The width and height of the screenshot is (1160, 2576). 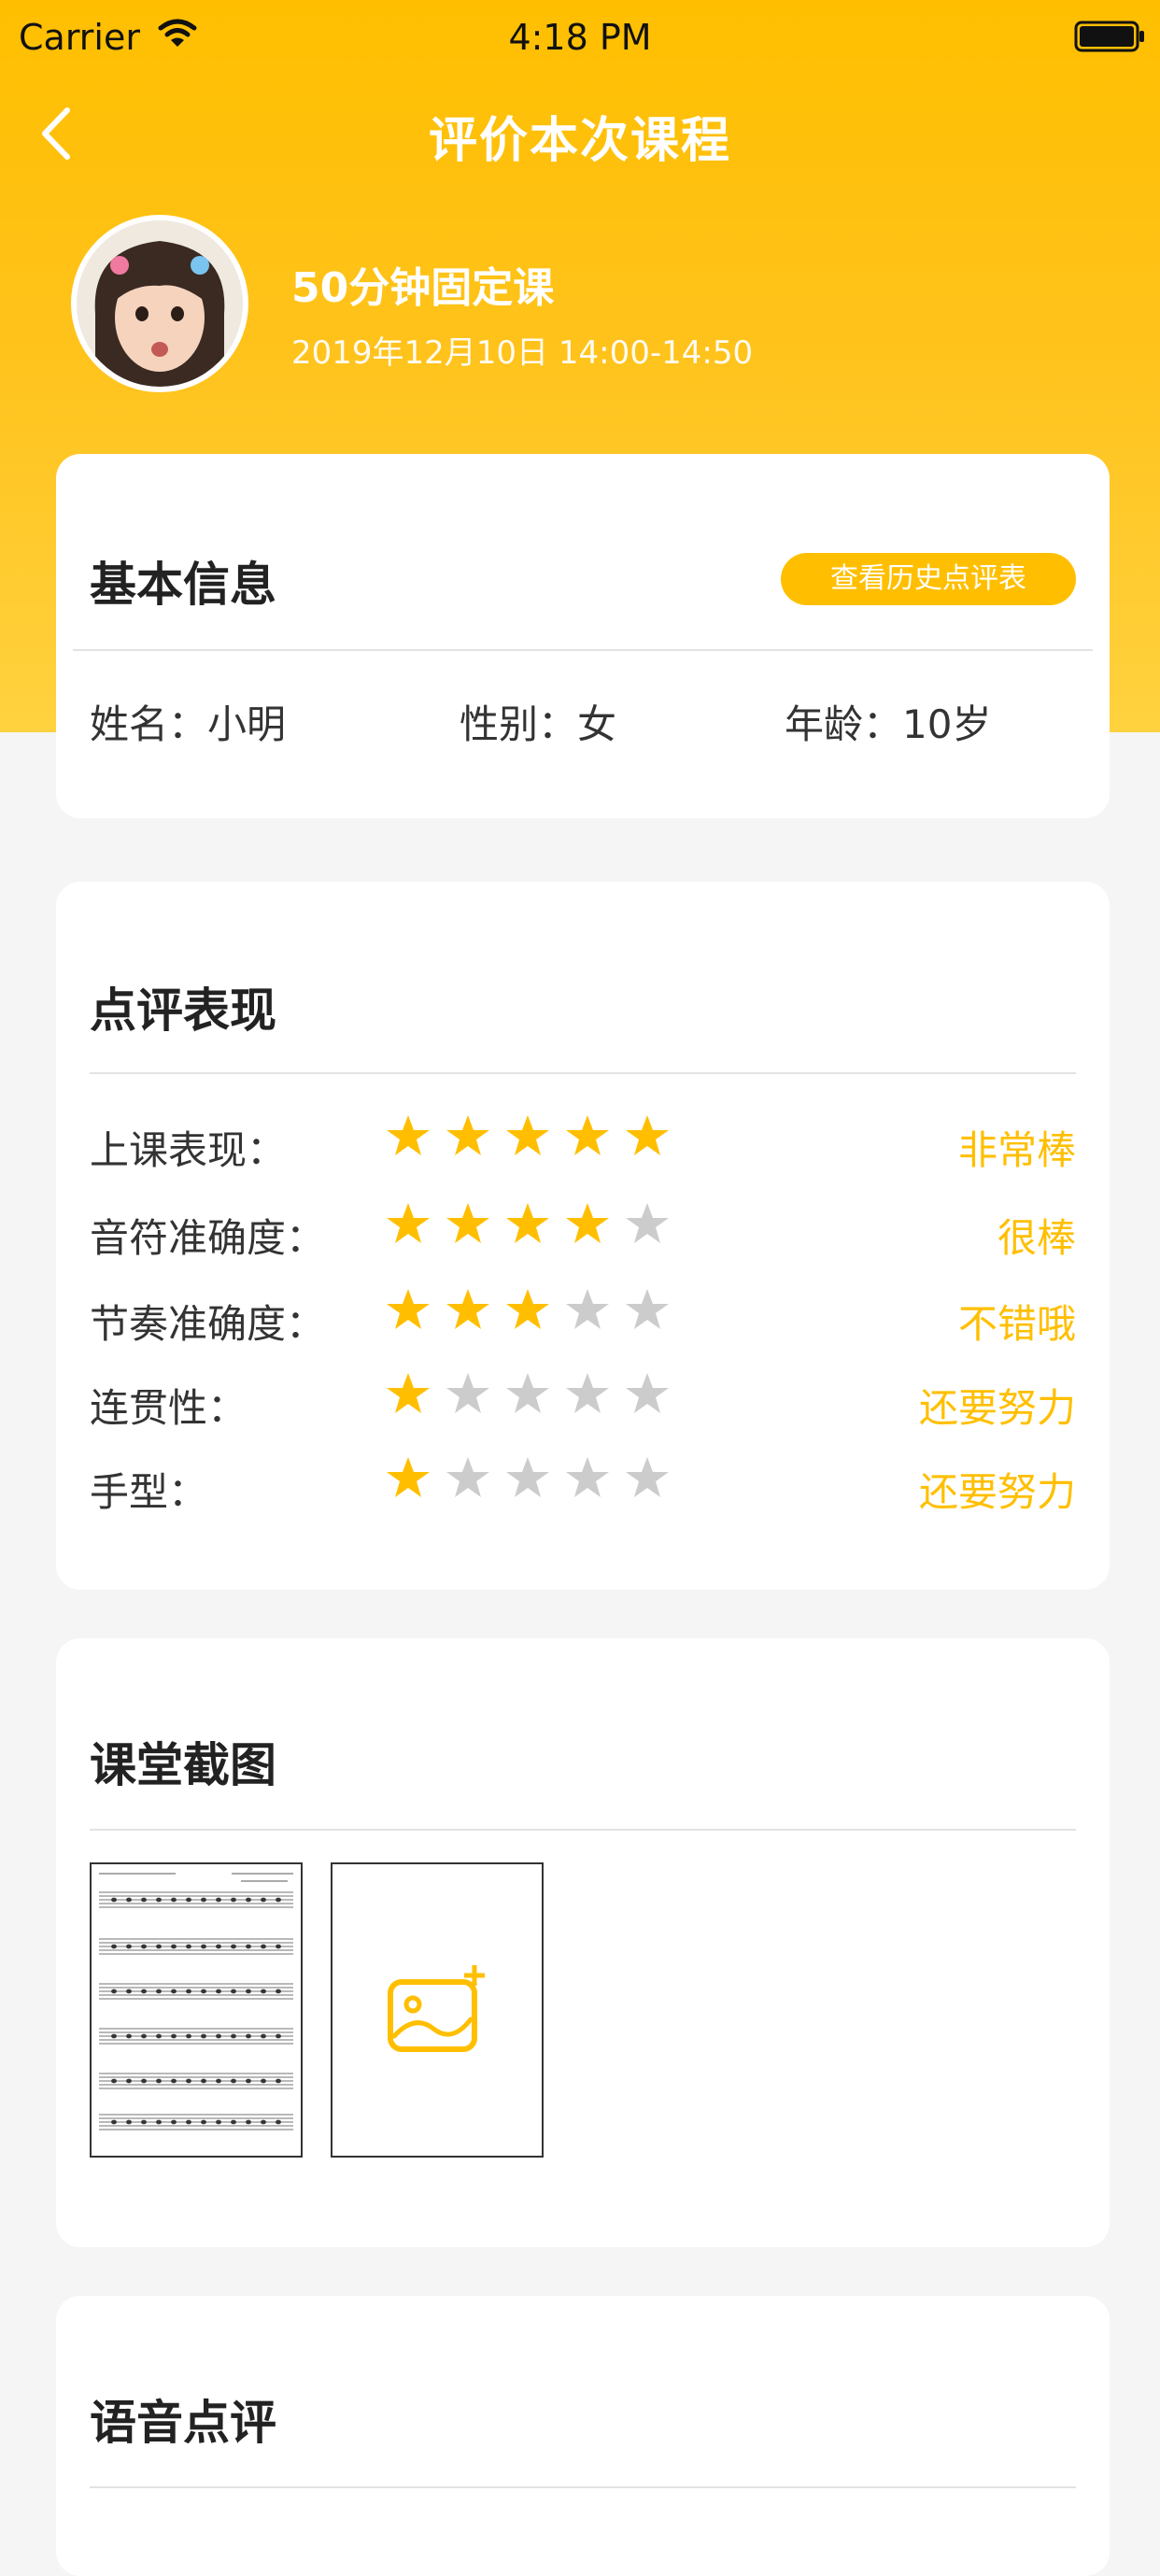 I want to click on battery-icon, so click(x=1109, y=36).